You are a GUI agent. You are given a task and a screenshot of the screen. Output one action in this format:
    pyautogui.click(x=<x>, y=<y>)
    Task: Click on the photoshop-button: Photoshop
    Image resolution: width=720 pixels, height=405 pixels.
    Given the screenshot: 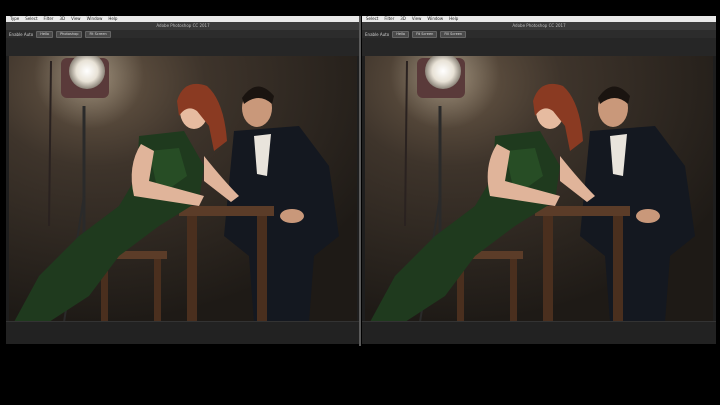 What is the action you would take?
    pyautogui.click(x=69, y=34)
    